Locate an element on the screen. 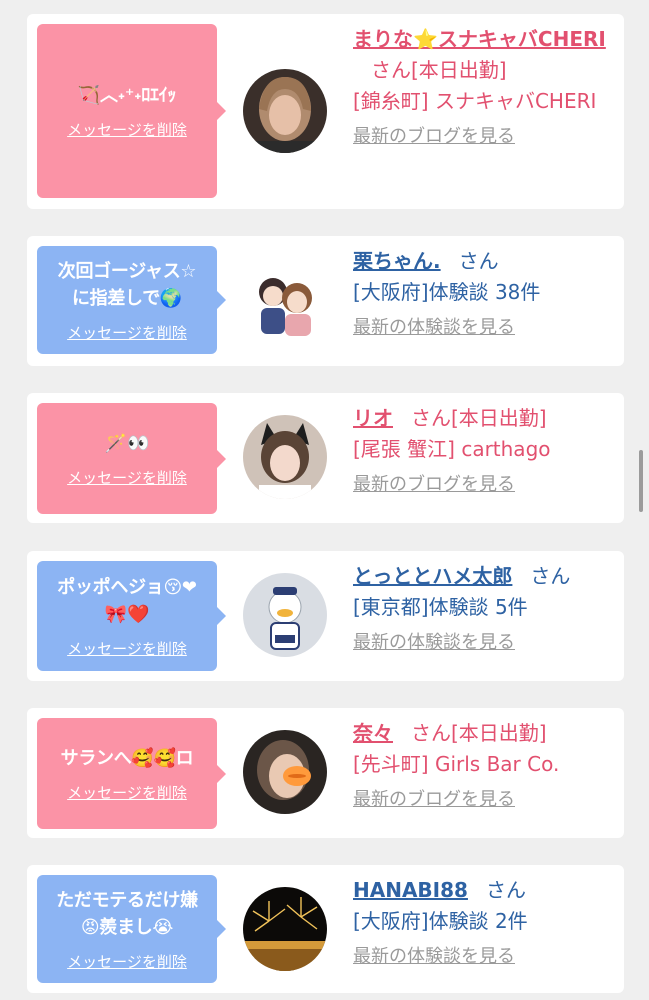 Image resolution: width=649 pixels, height=1000 pixels. profile-info: 奈々 さん[本日出勤] [先斗町] Girls Bar Co. 最新のブログを見る is located at coordinates (484, 766).